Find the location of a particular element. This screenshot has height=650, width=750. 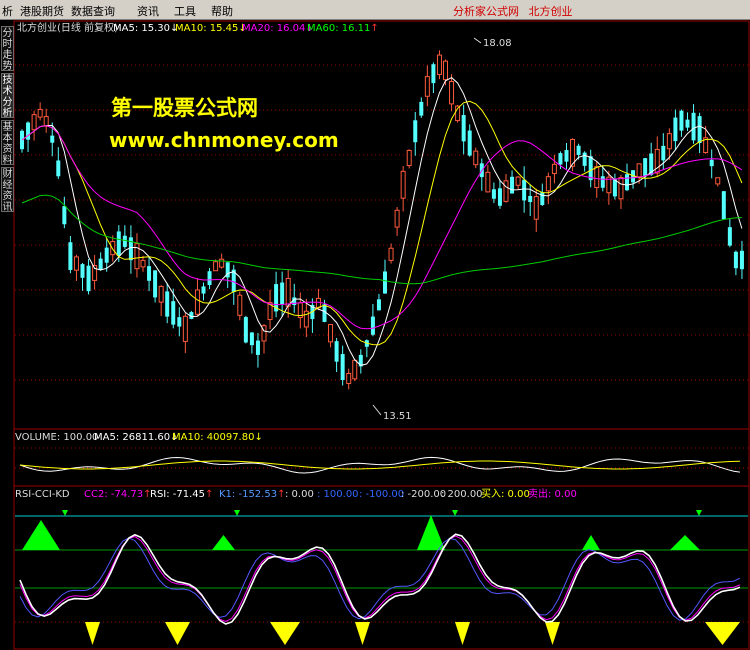

volume-ma5-line is located at coordinates (379, 465).